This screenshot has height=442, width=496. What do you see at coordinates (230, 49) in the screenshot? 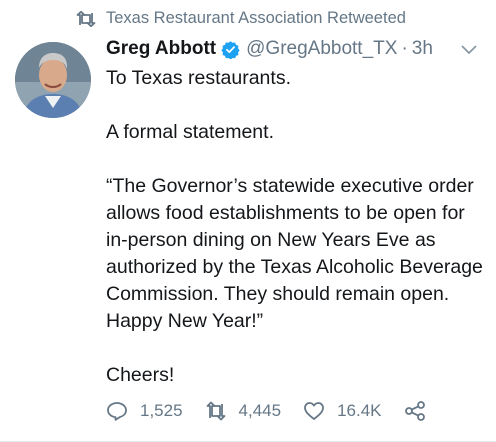
I see `verified-badge-icon` at bounding box center [230, 49].